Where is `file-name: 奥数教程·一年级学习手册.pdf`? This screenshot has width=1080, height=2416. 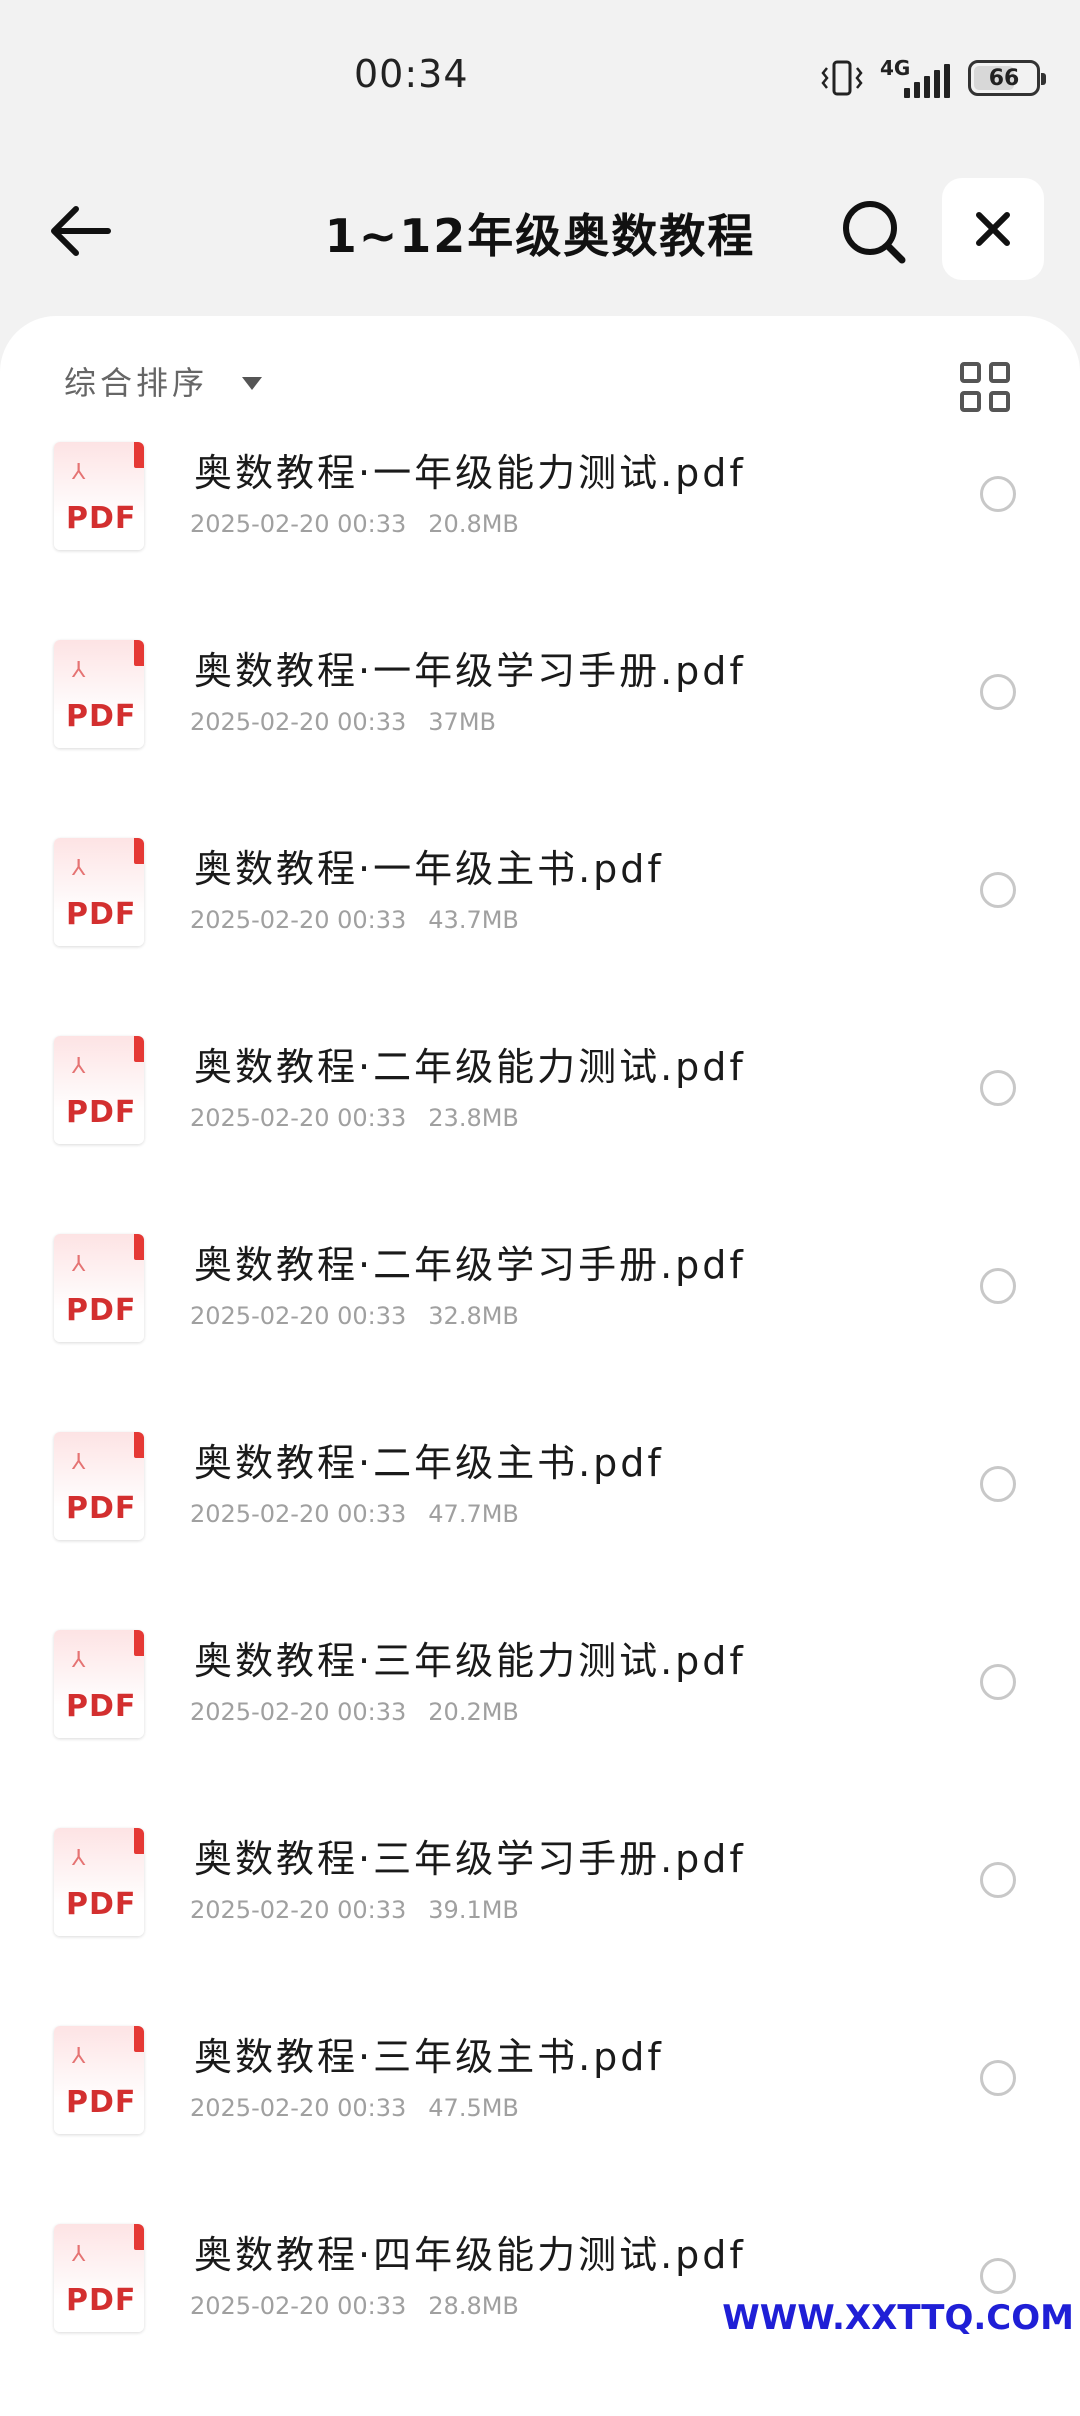 file-name: 奥数教程·一年级学习手册.pdf is located at coordinates (470, 671).